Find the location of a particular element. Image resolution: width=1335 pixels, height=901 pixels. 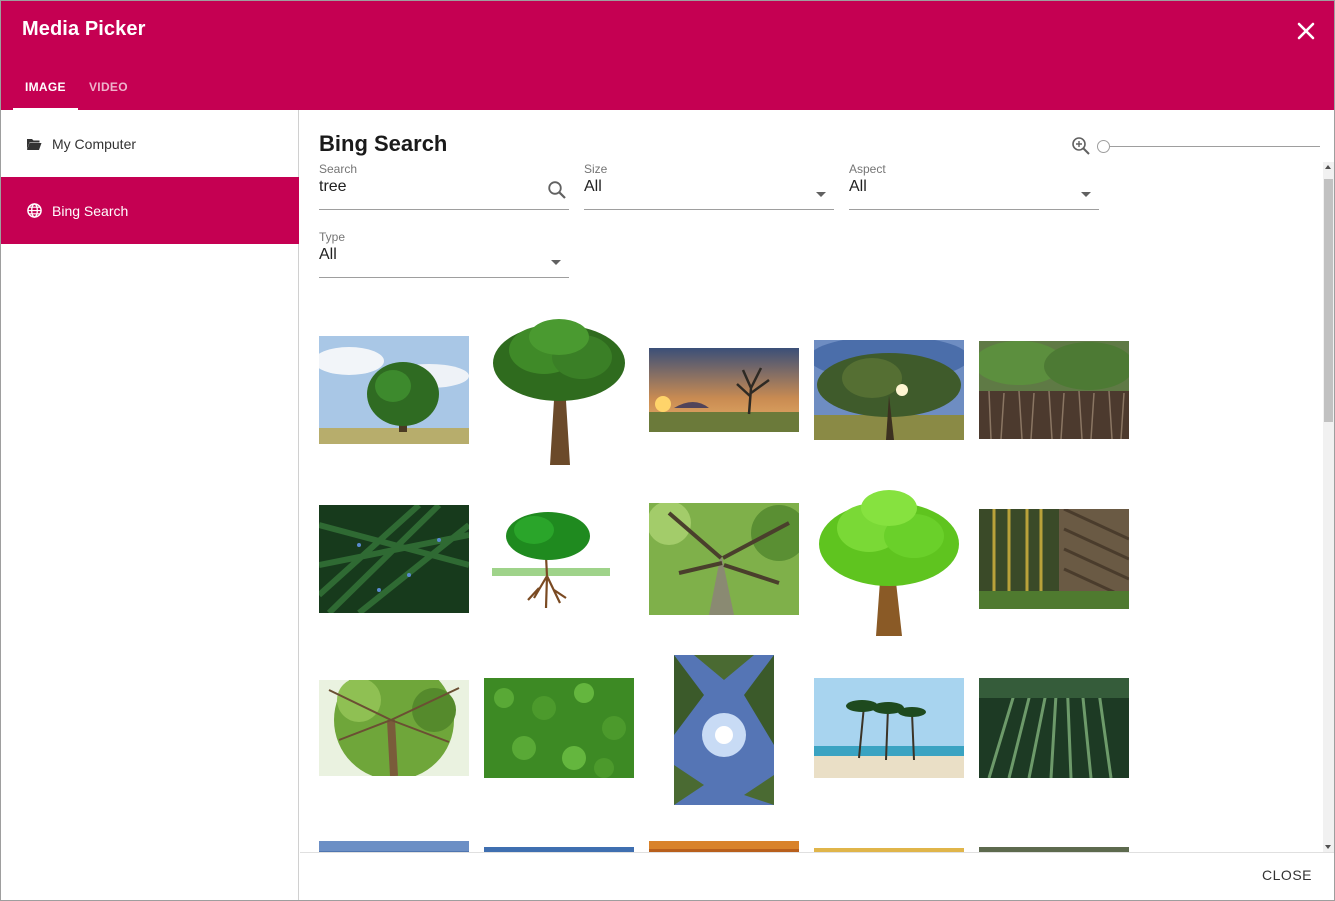

search-icon is located at coordinates (557, 190).